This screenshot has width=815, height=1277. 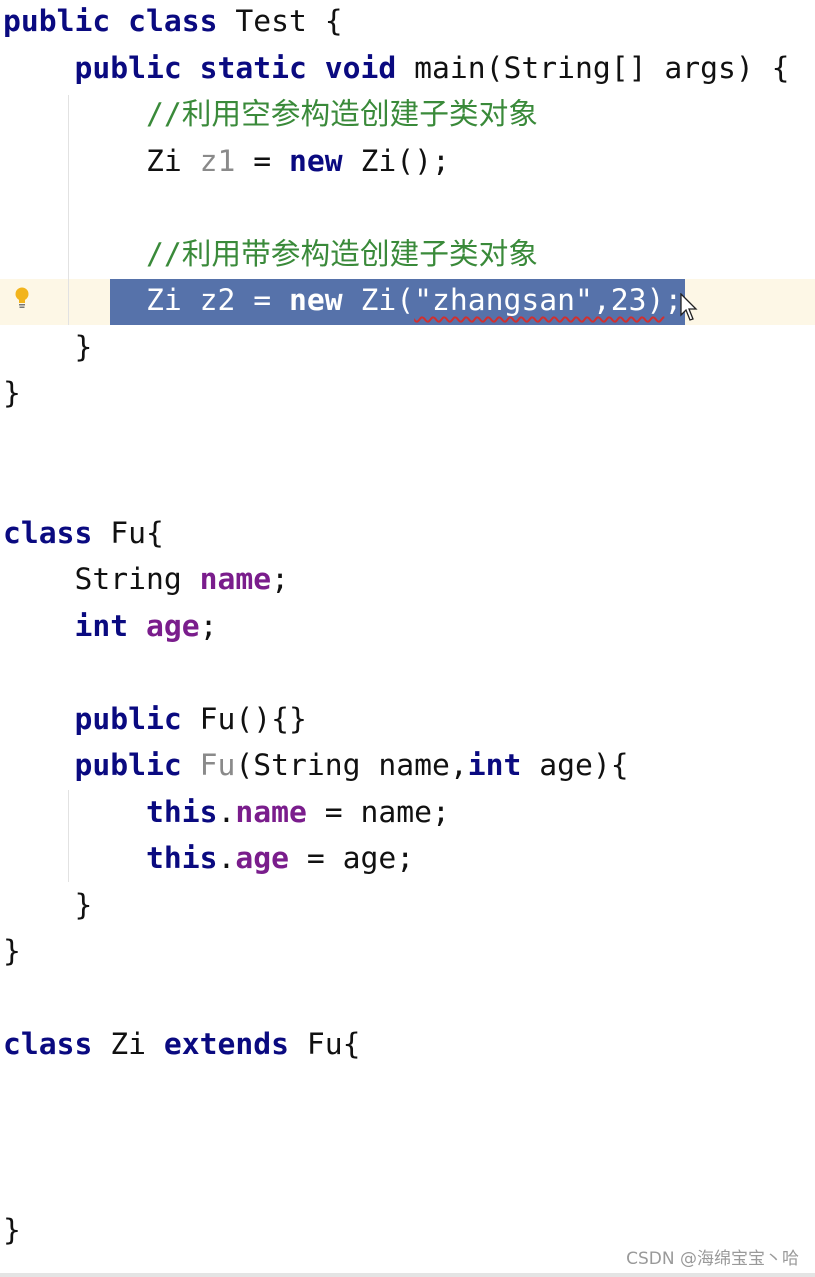 I want to click on code-line: int age;, so click(x=110, y=627).